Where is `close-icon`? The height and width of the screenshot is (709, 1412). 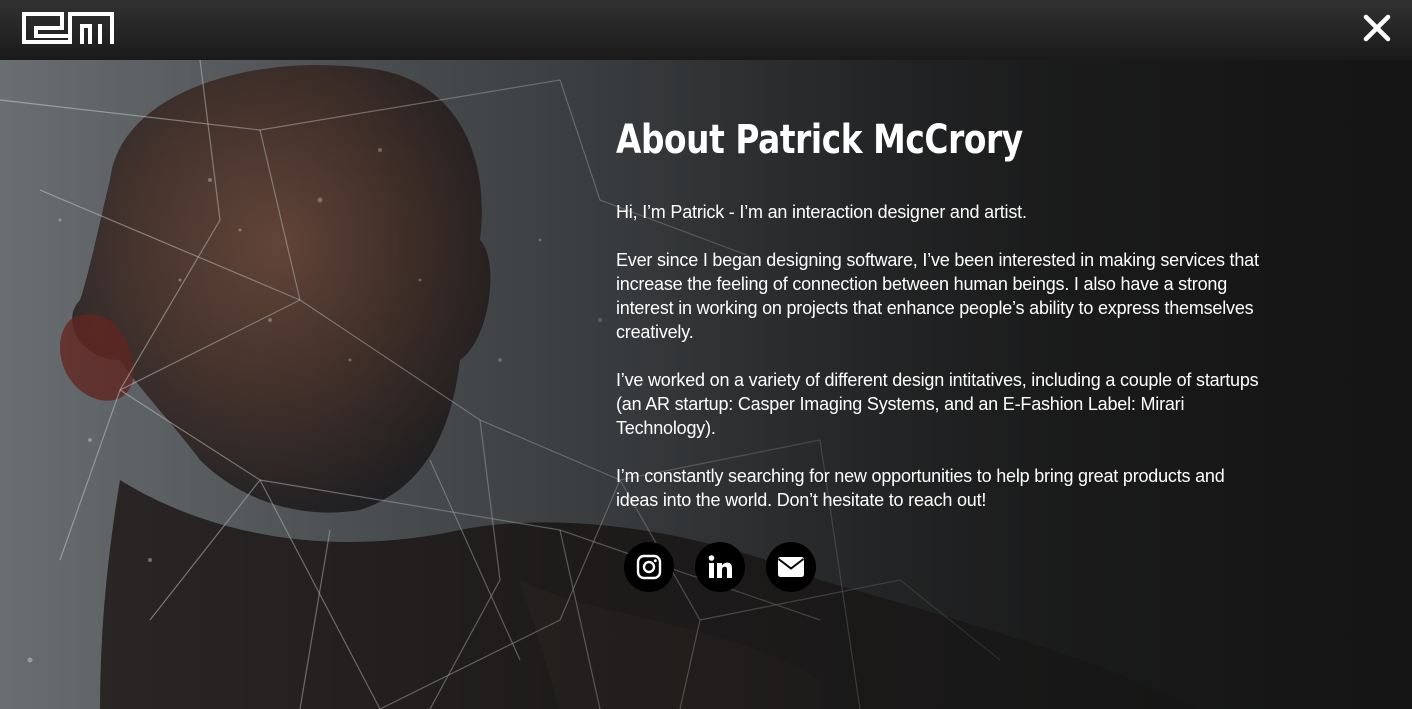
close-icon is located at coordinates (1377, 28).